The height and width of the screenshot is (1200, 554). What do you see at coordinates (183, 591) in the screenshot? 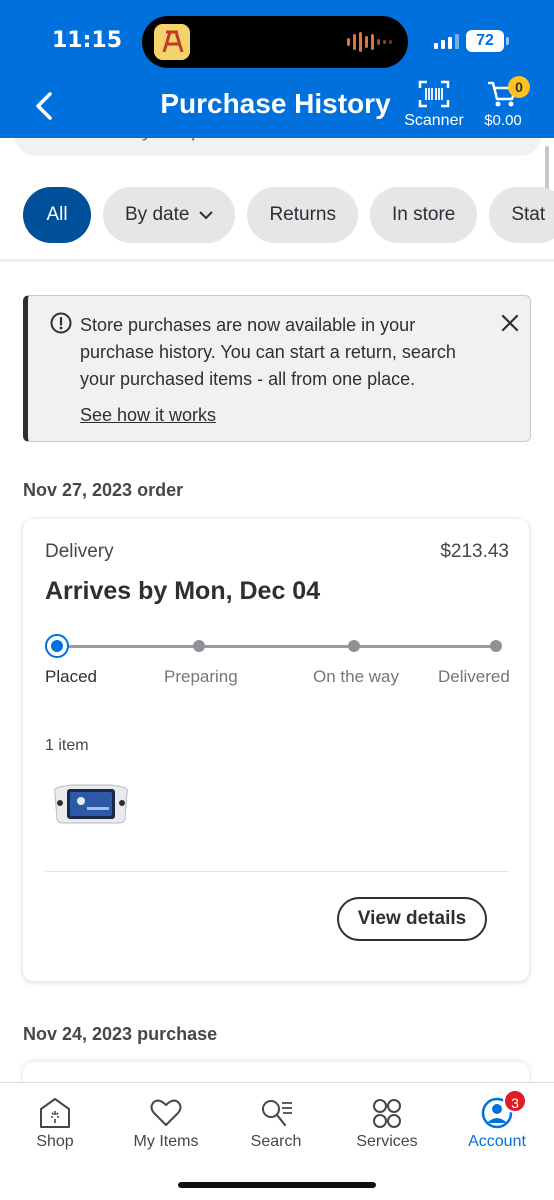
I see `arrival-date: Arrives by Mon, Dec 04` at bounding box center [183, 591].